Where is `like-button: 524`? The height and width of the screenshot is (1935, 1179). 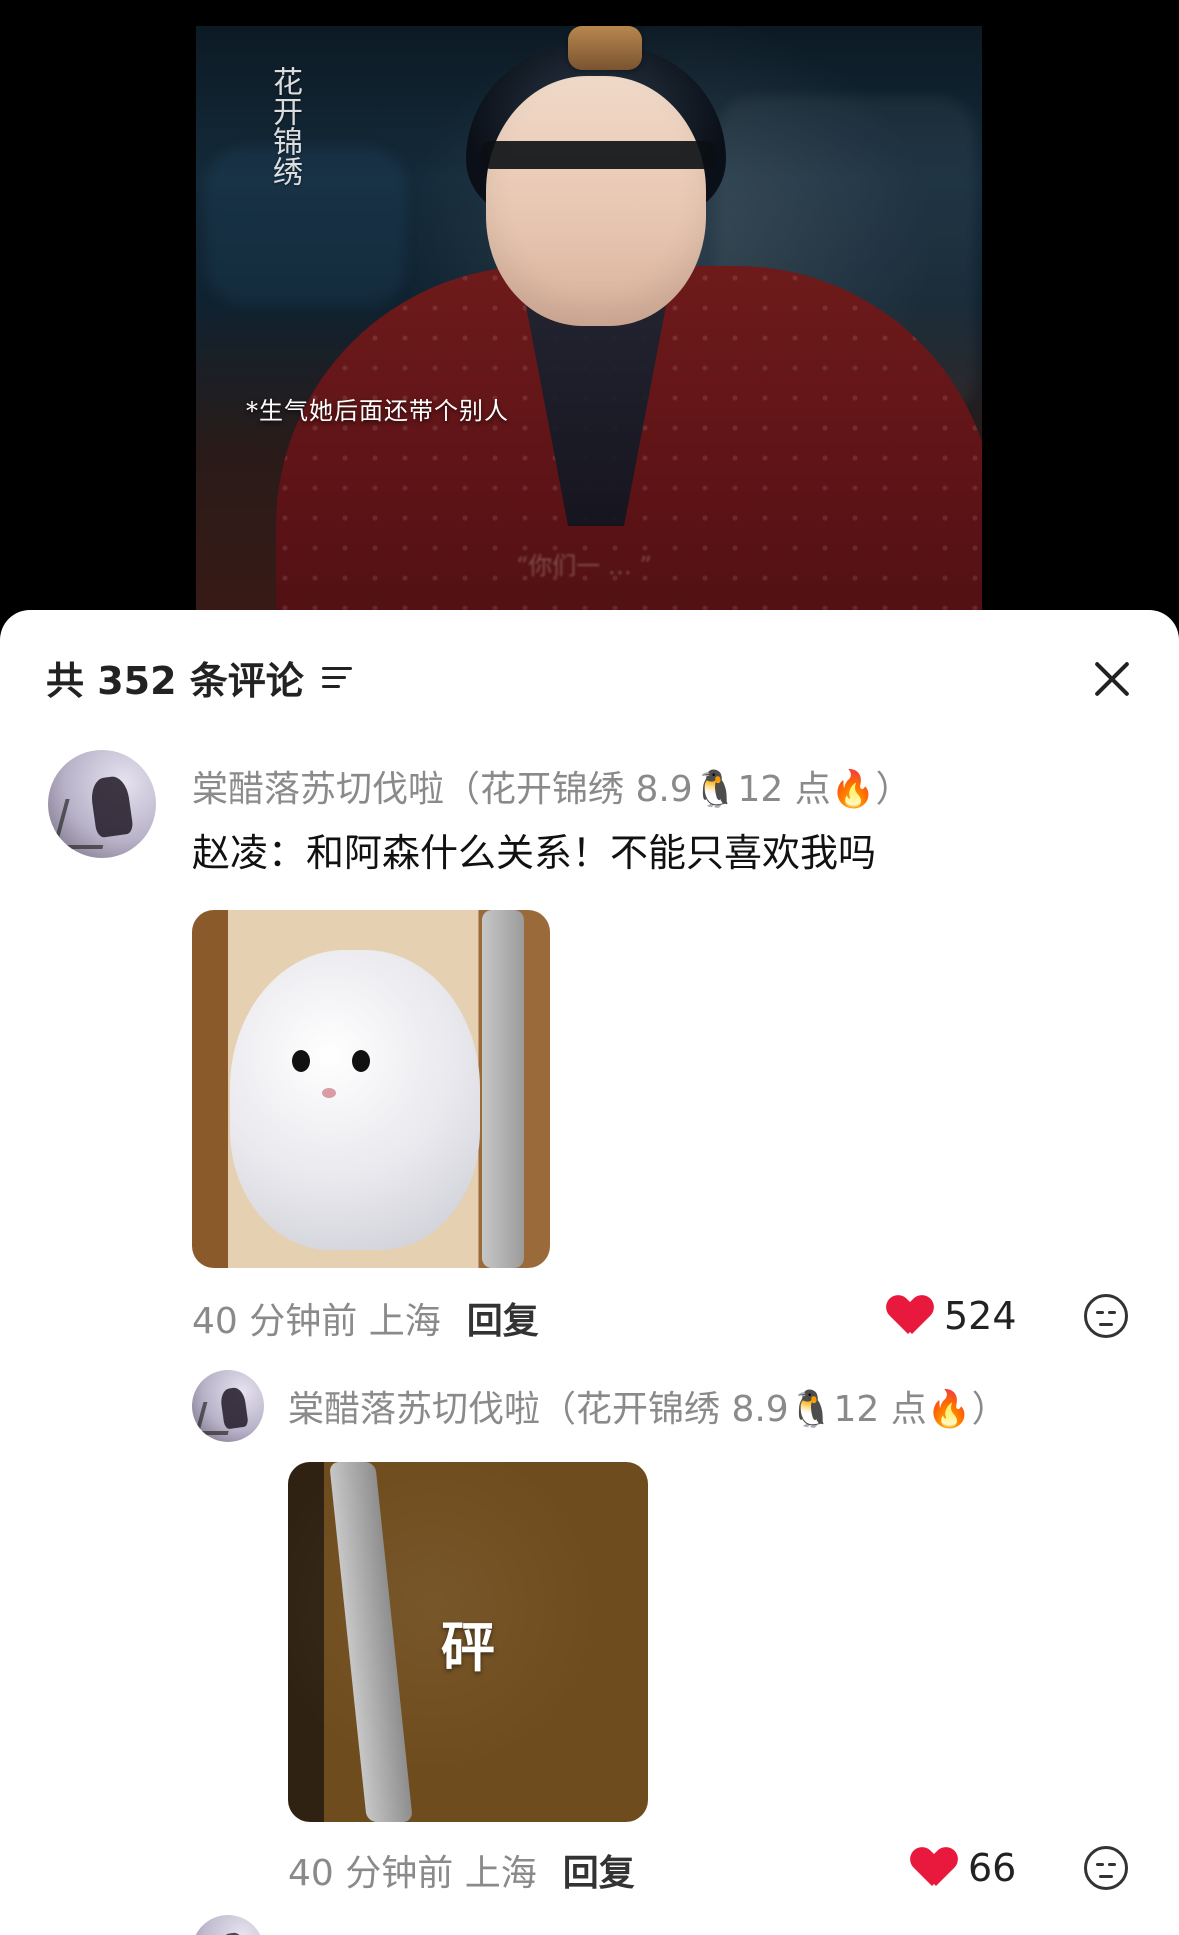 like-button: 524 is located at coordinates (952, 1316).